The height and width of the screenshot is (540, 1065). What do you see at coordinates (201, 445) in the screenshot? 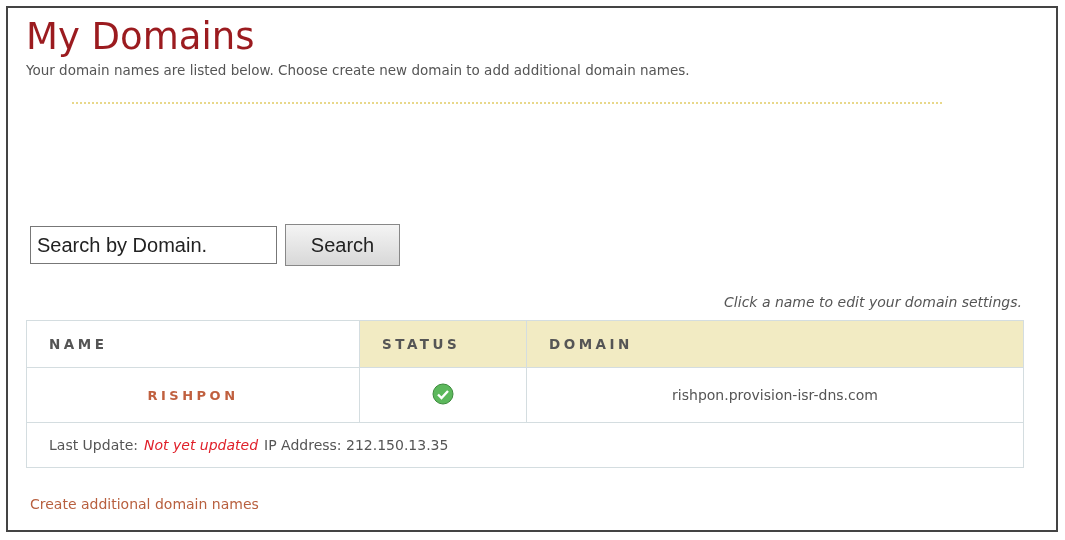
I see `update-value: Not yet updated` at bounding box center [201, 445].